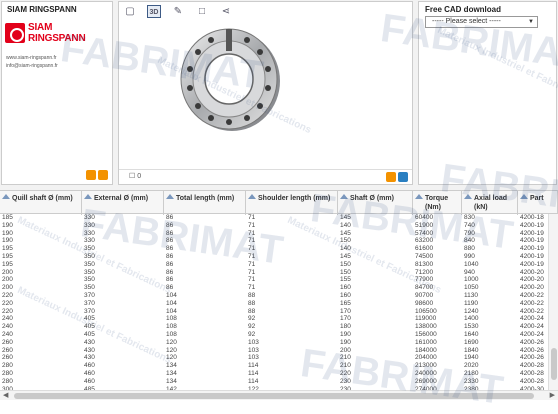  What do you see at coordinates (469, 225) in the screenshot?
I see `table-cell: 740` at bounding box center [469, 225].